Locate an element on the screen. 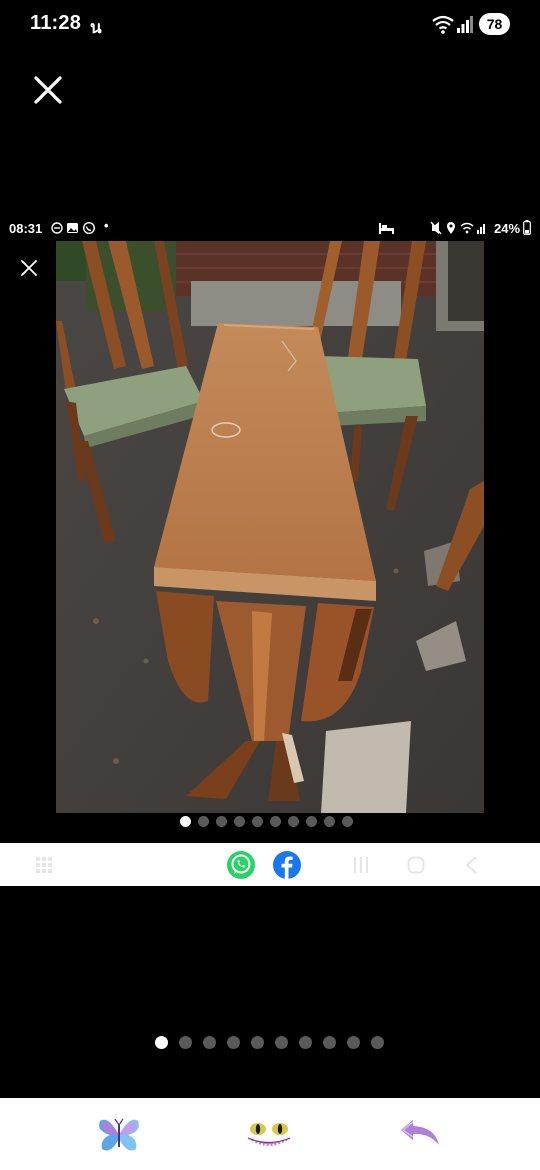  sleep-icon is located at coordinates (386, 228).